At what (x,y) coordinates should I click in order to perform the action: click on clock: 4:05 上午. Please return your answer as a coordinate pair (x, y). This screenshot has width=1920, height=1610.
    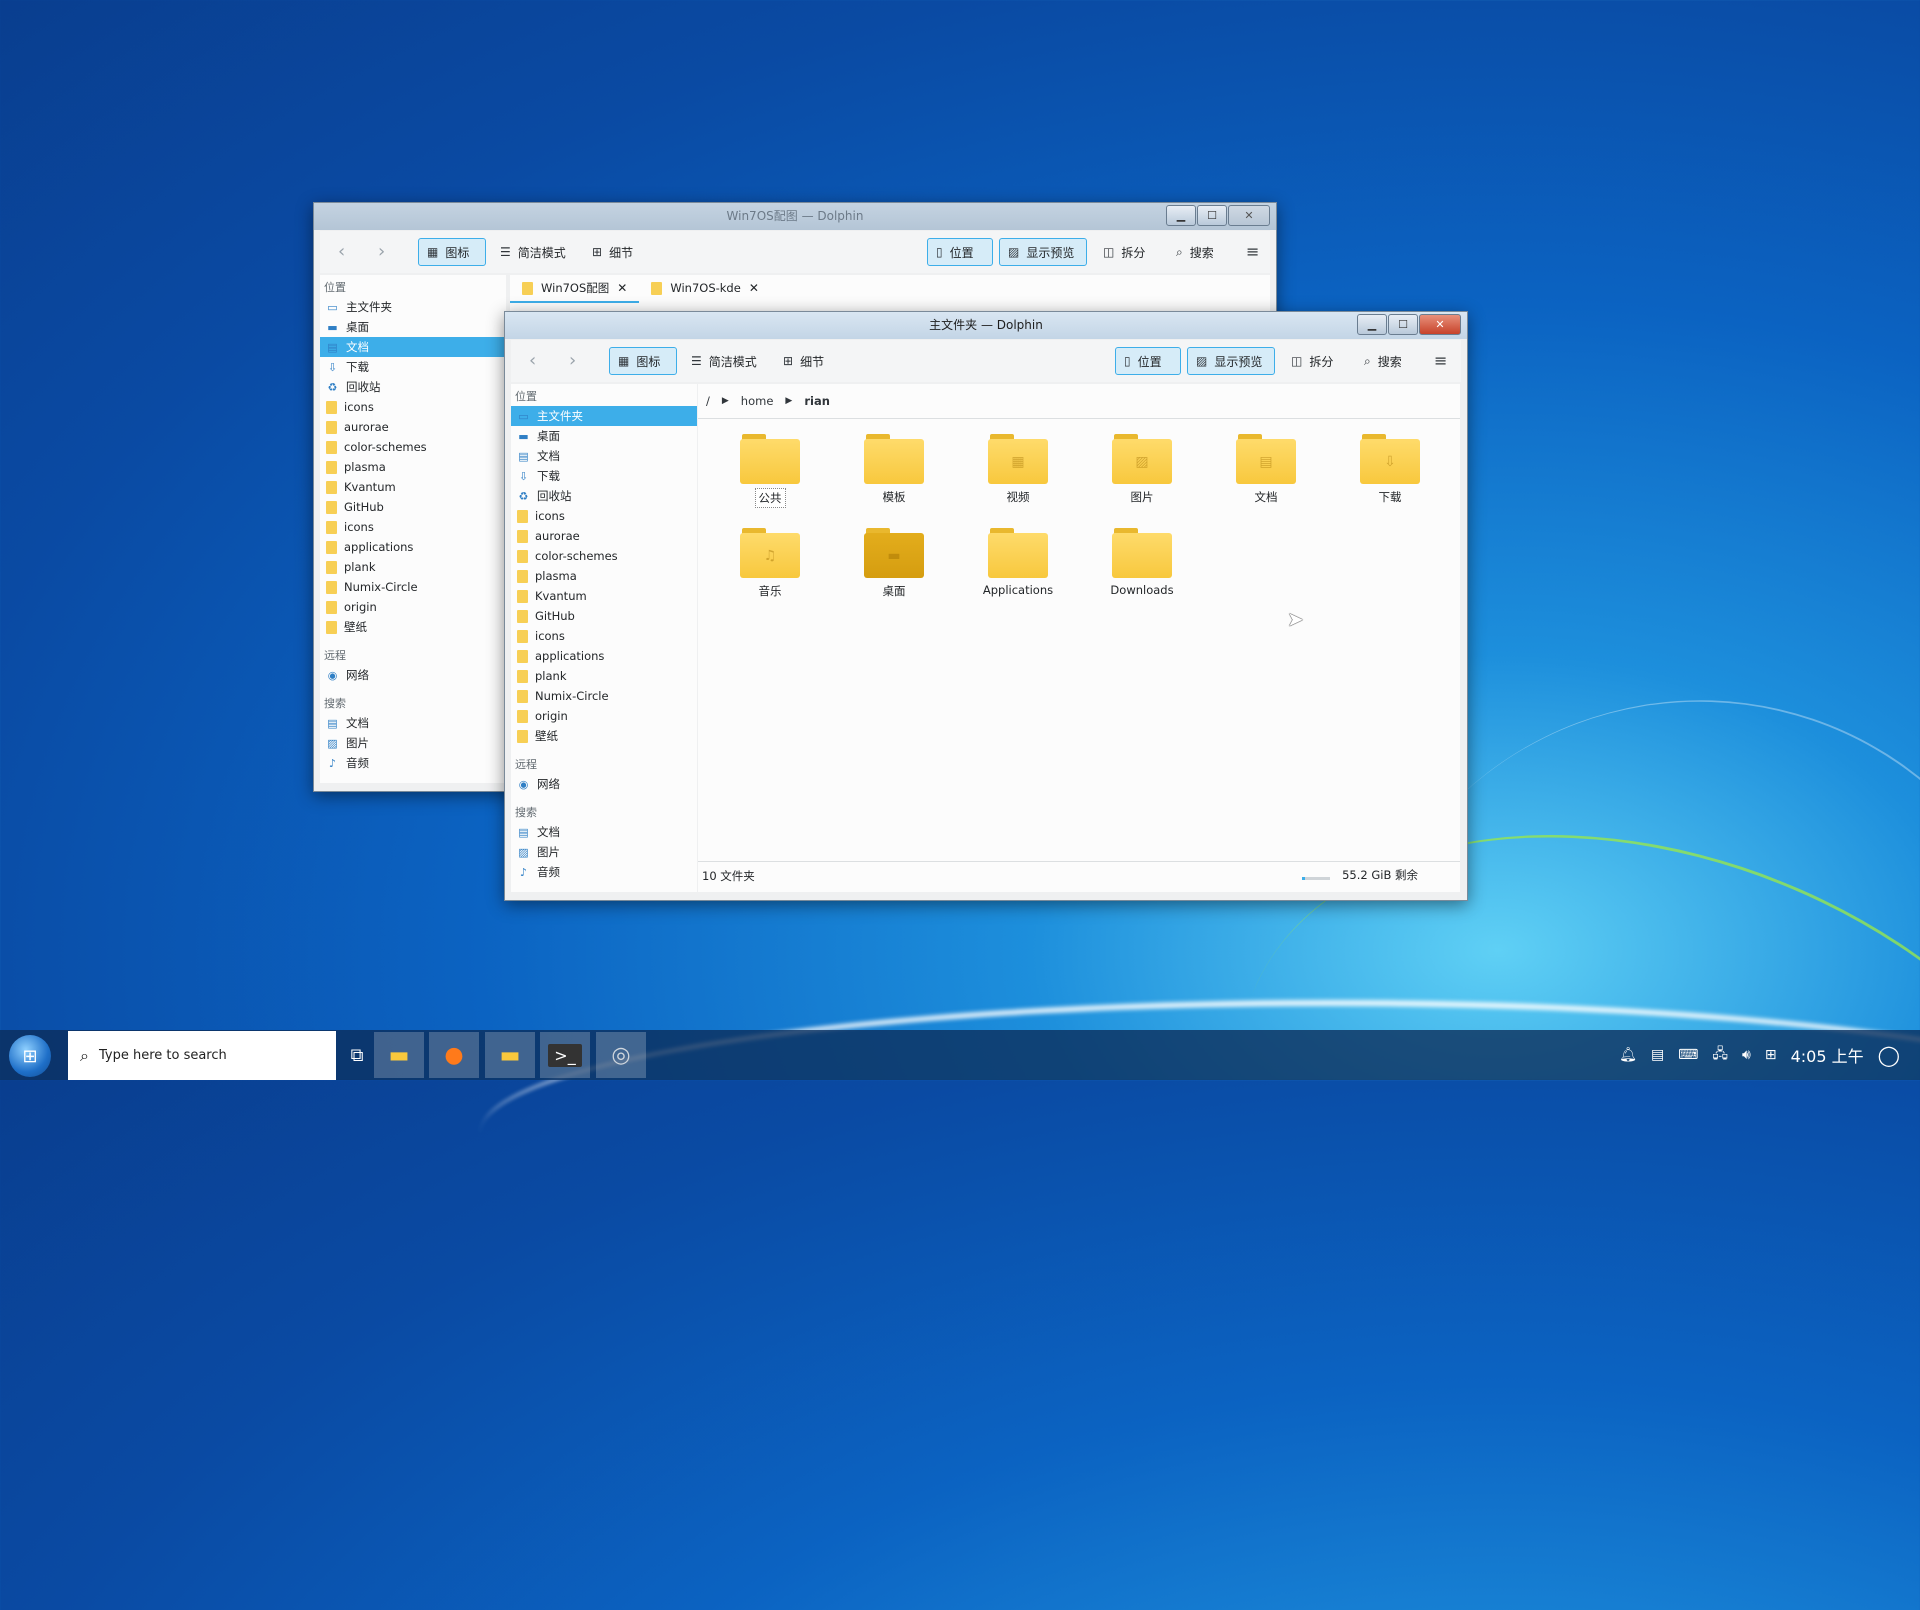
    Looking at the image, I should click on (1827, 1055).